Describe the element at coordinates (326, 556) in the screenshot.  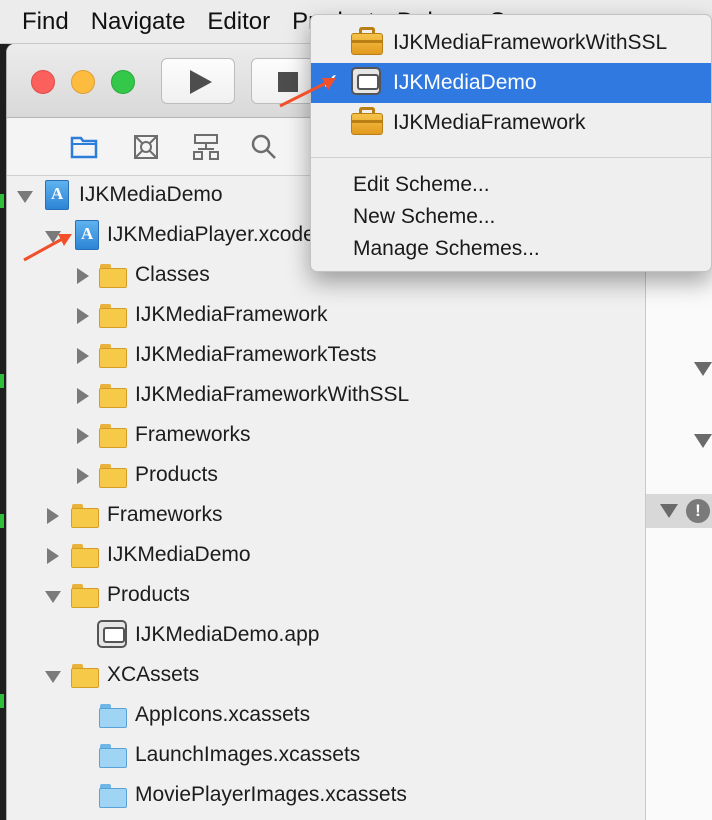
I see `tree-row: IJKMediaDemo` at that location.